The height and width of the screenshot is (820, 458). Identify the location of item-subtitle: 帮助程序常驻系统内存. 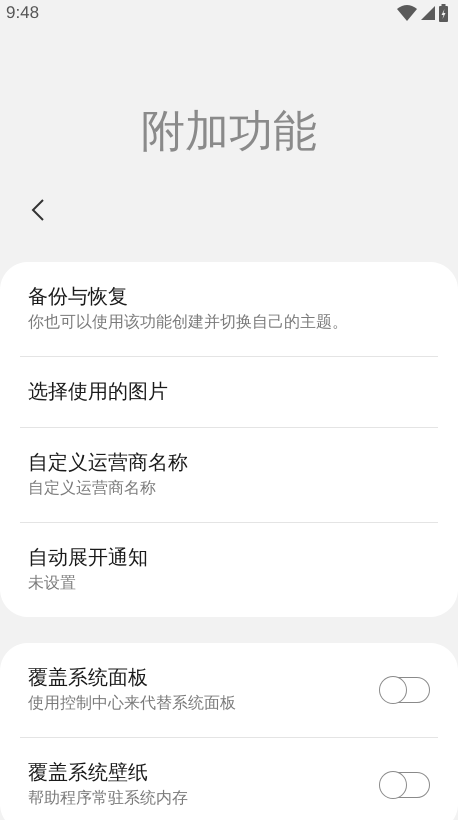
(108, 798).